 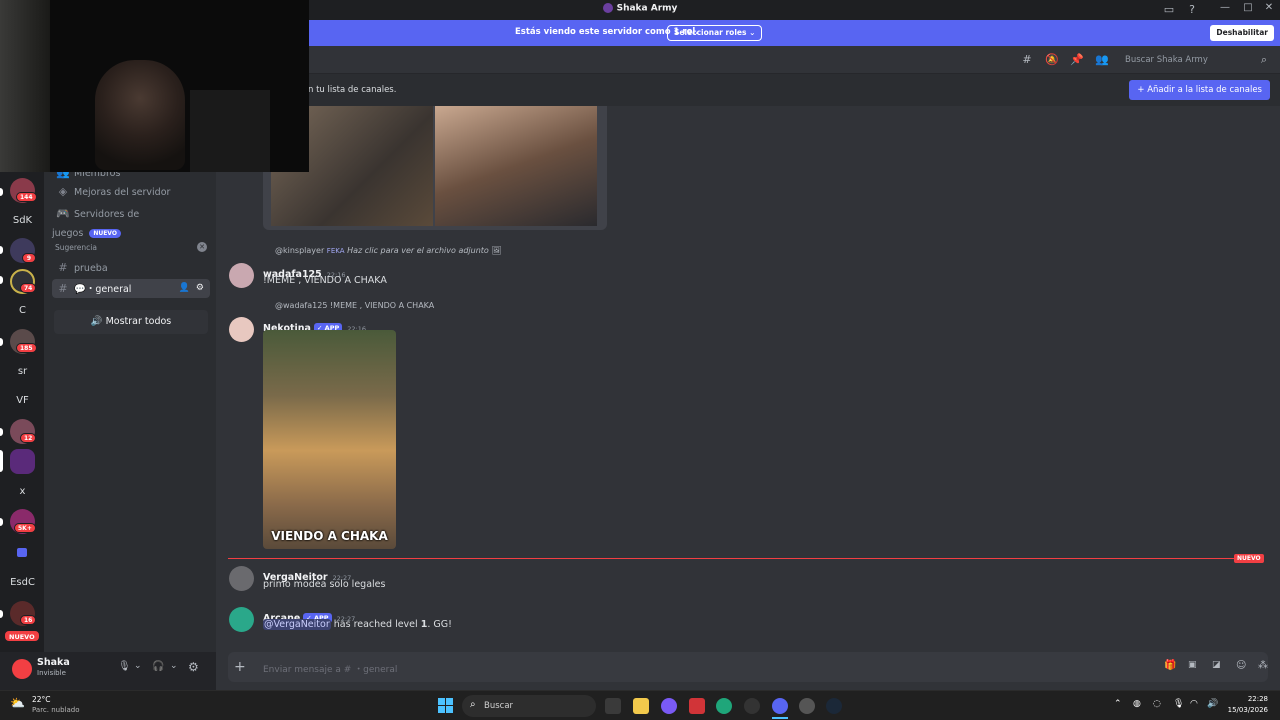 I want to click on image-panel, so click(x=516, y=166).